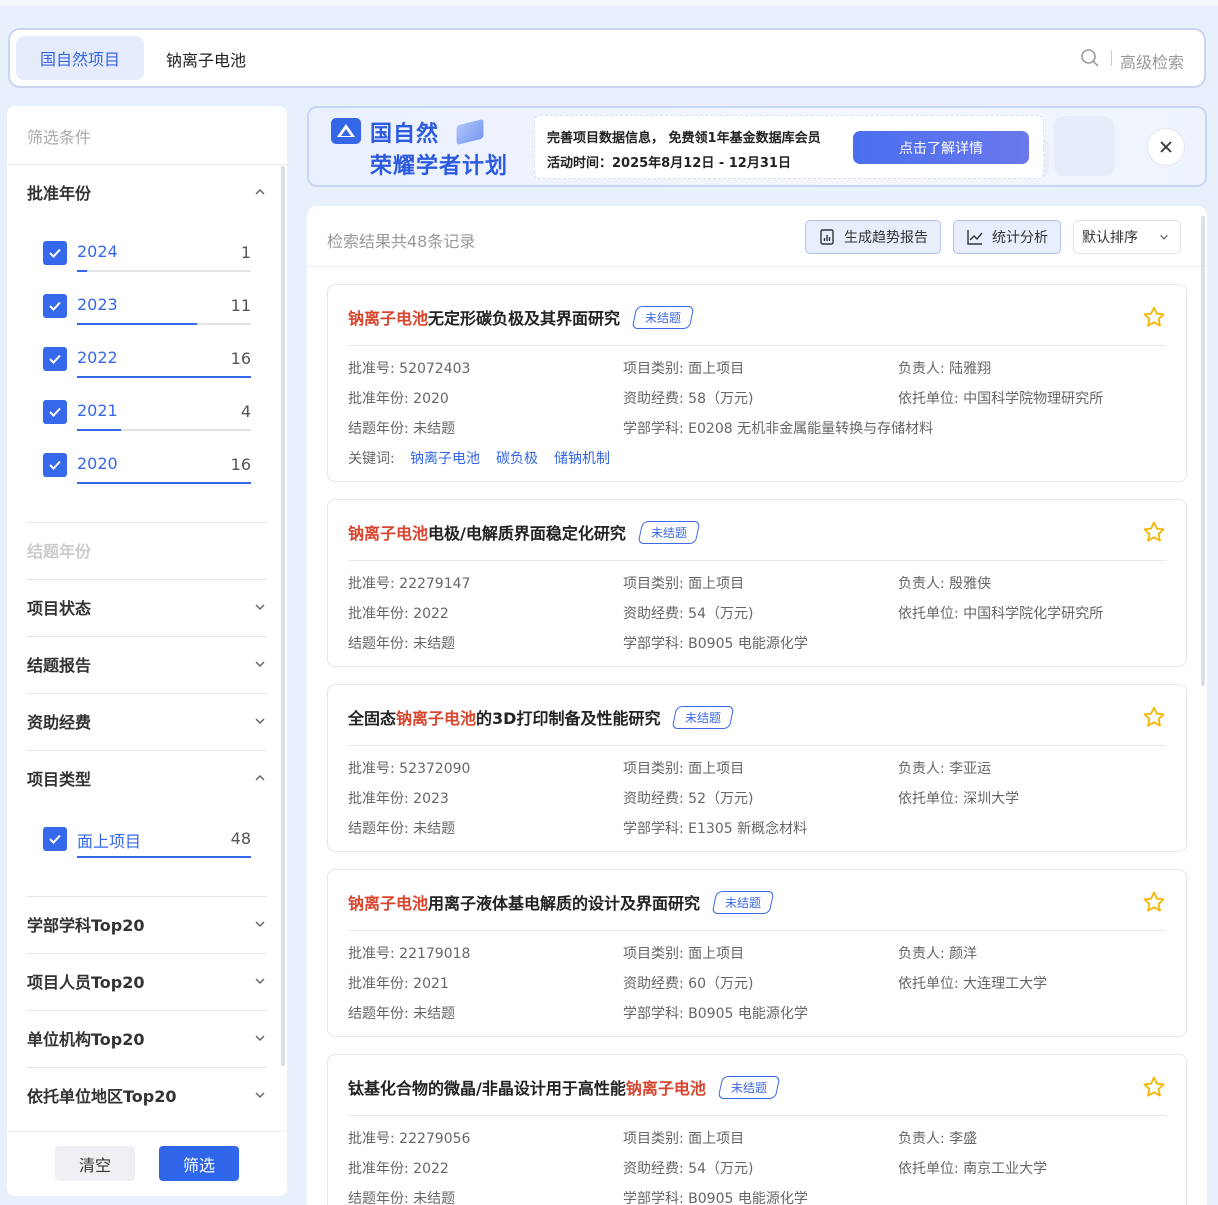  What do you see at coordinates (260, 777) in the screenshot?
I see `chevron-up-icon` at bounding box center [260, 777].